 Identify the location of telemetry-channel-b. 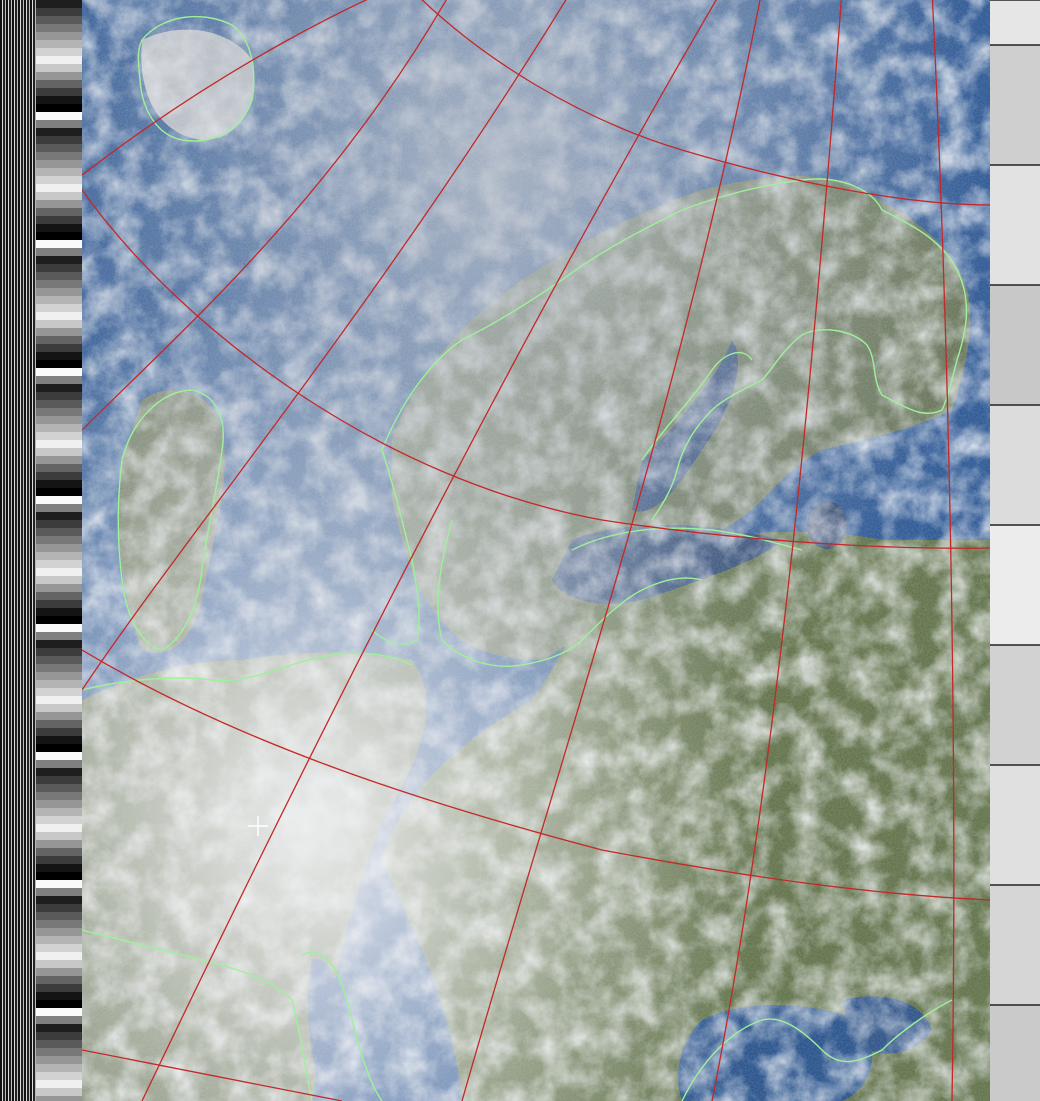
(1015, 550).